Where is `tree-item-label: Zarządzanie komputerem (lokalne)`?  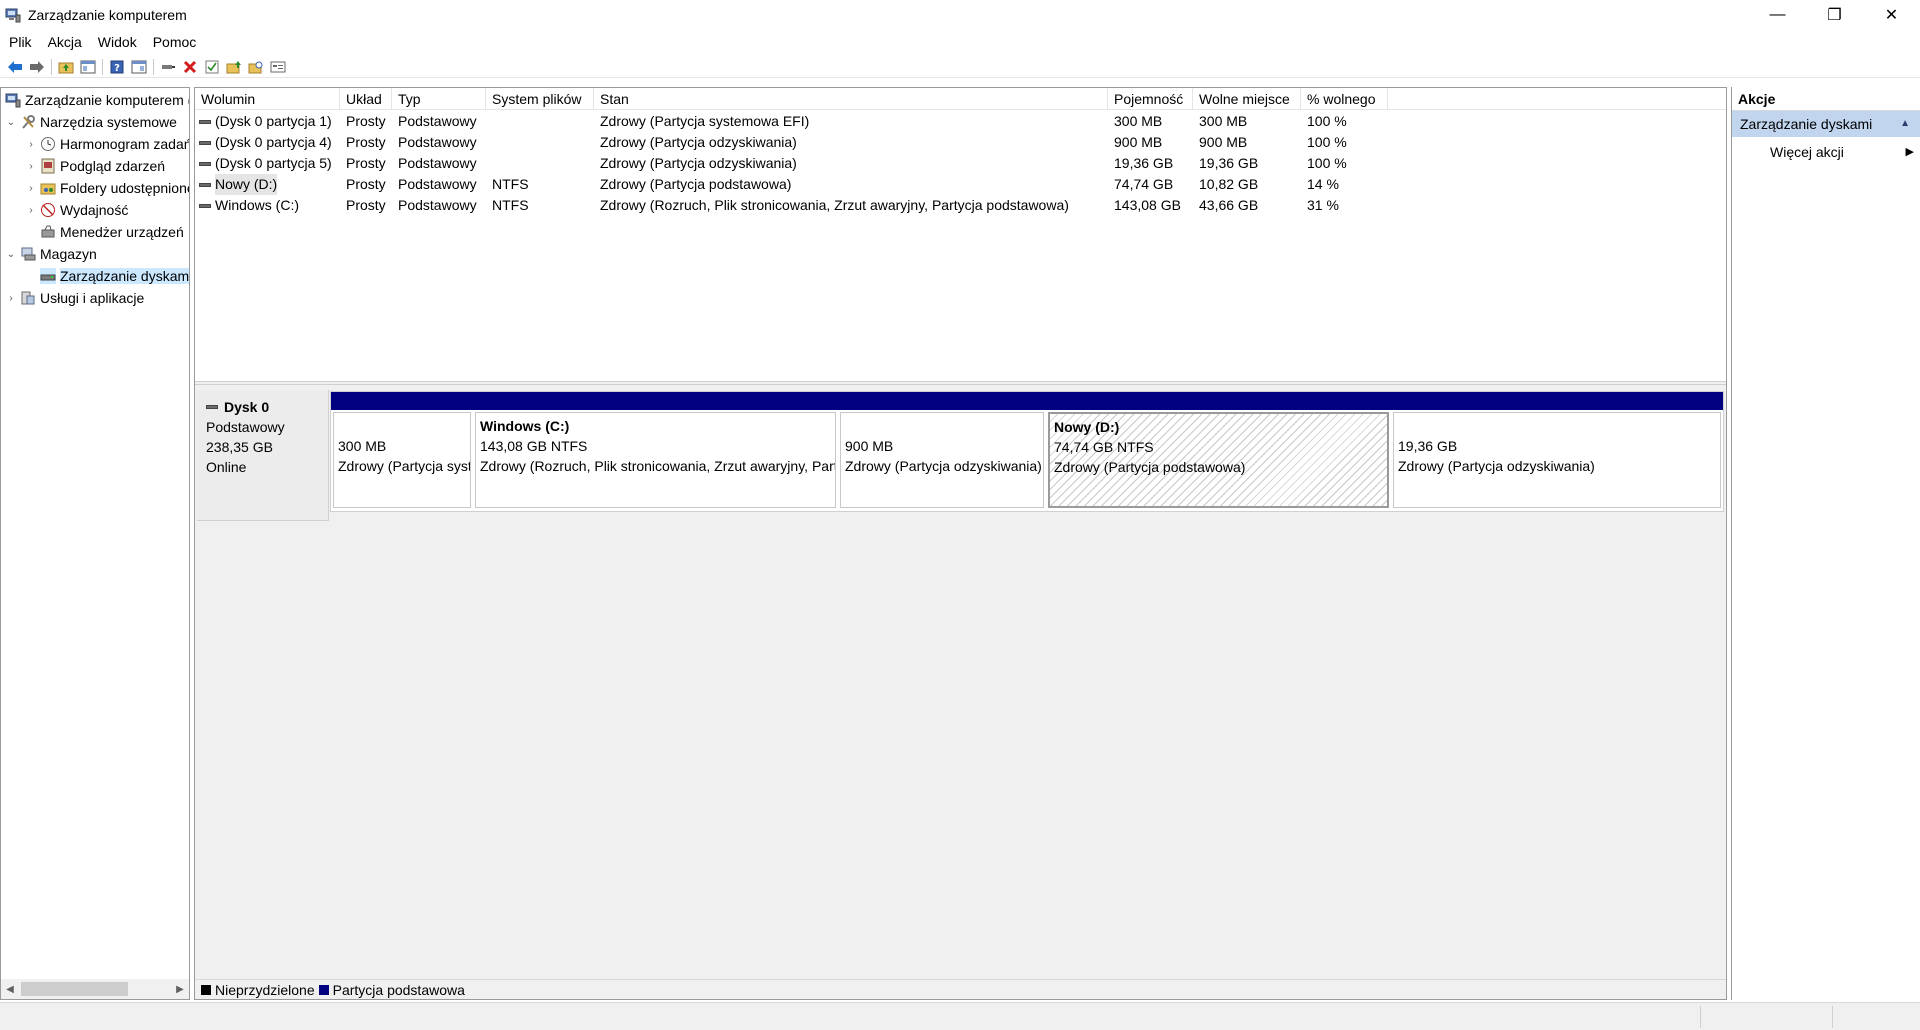 tree-item-label: Zarządzanie komputerem (lokalne) is located at coordinates (107, 100).